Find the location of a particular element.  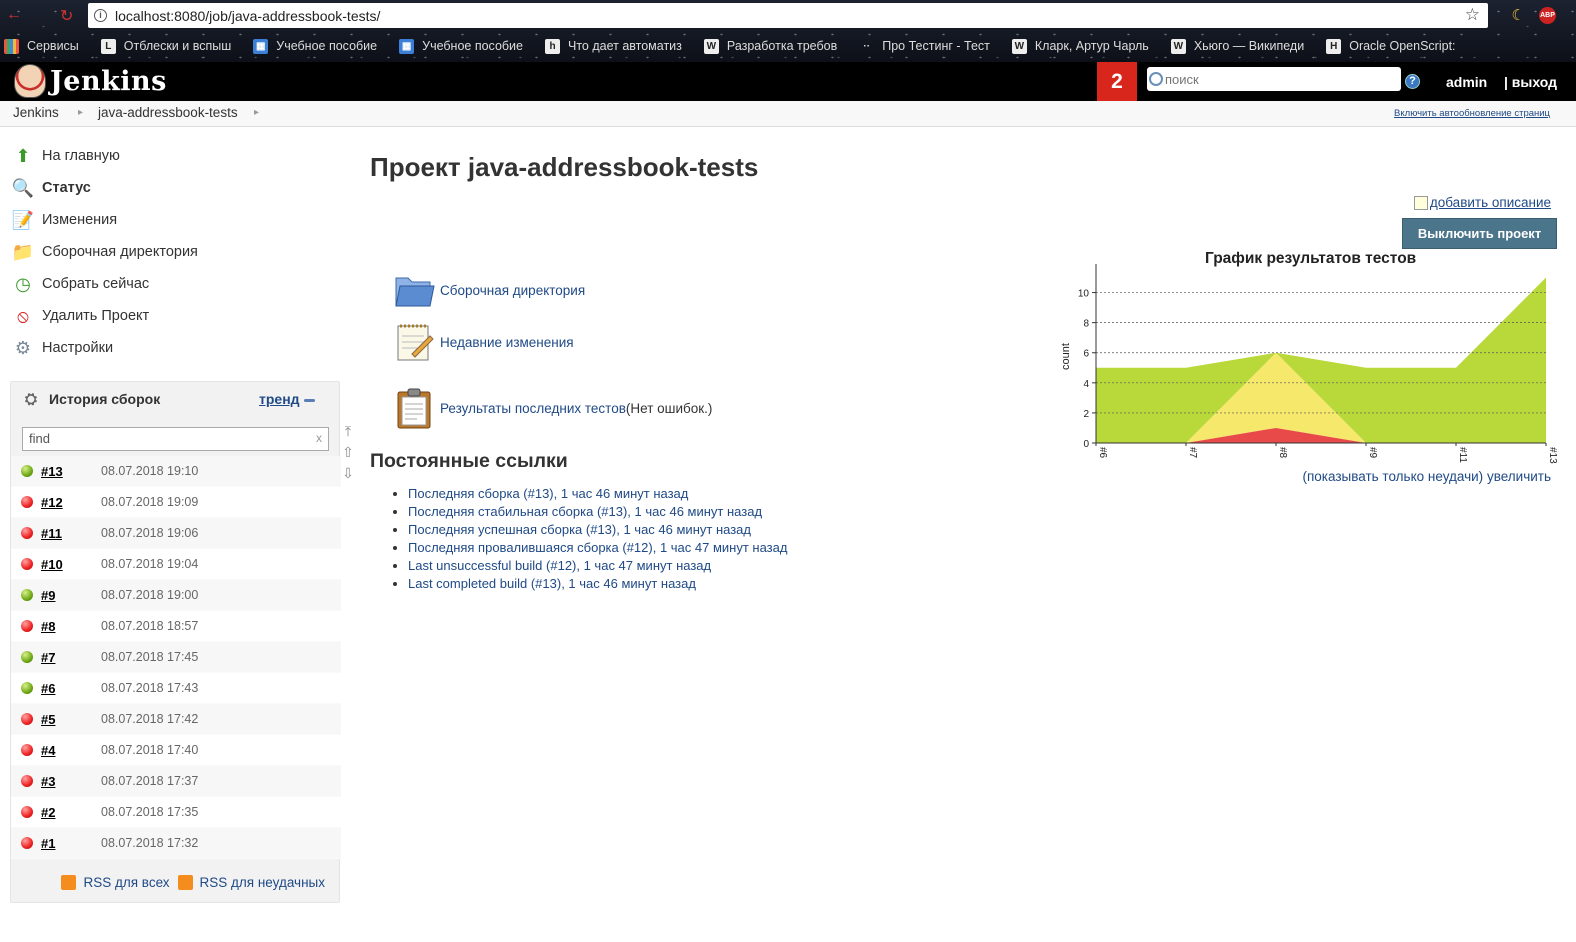

task-workspace: 📁 Сборочная директория is located at coordinates (177, 252).